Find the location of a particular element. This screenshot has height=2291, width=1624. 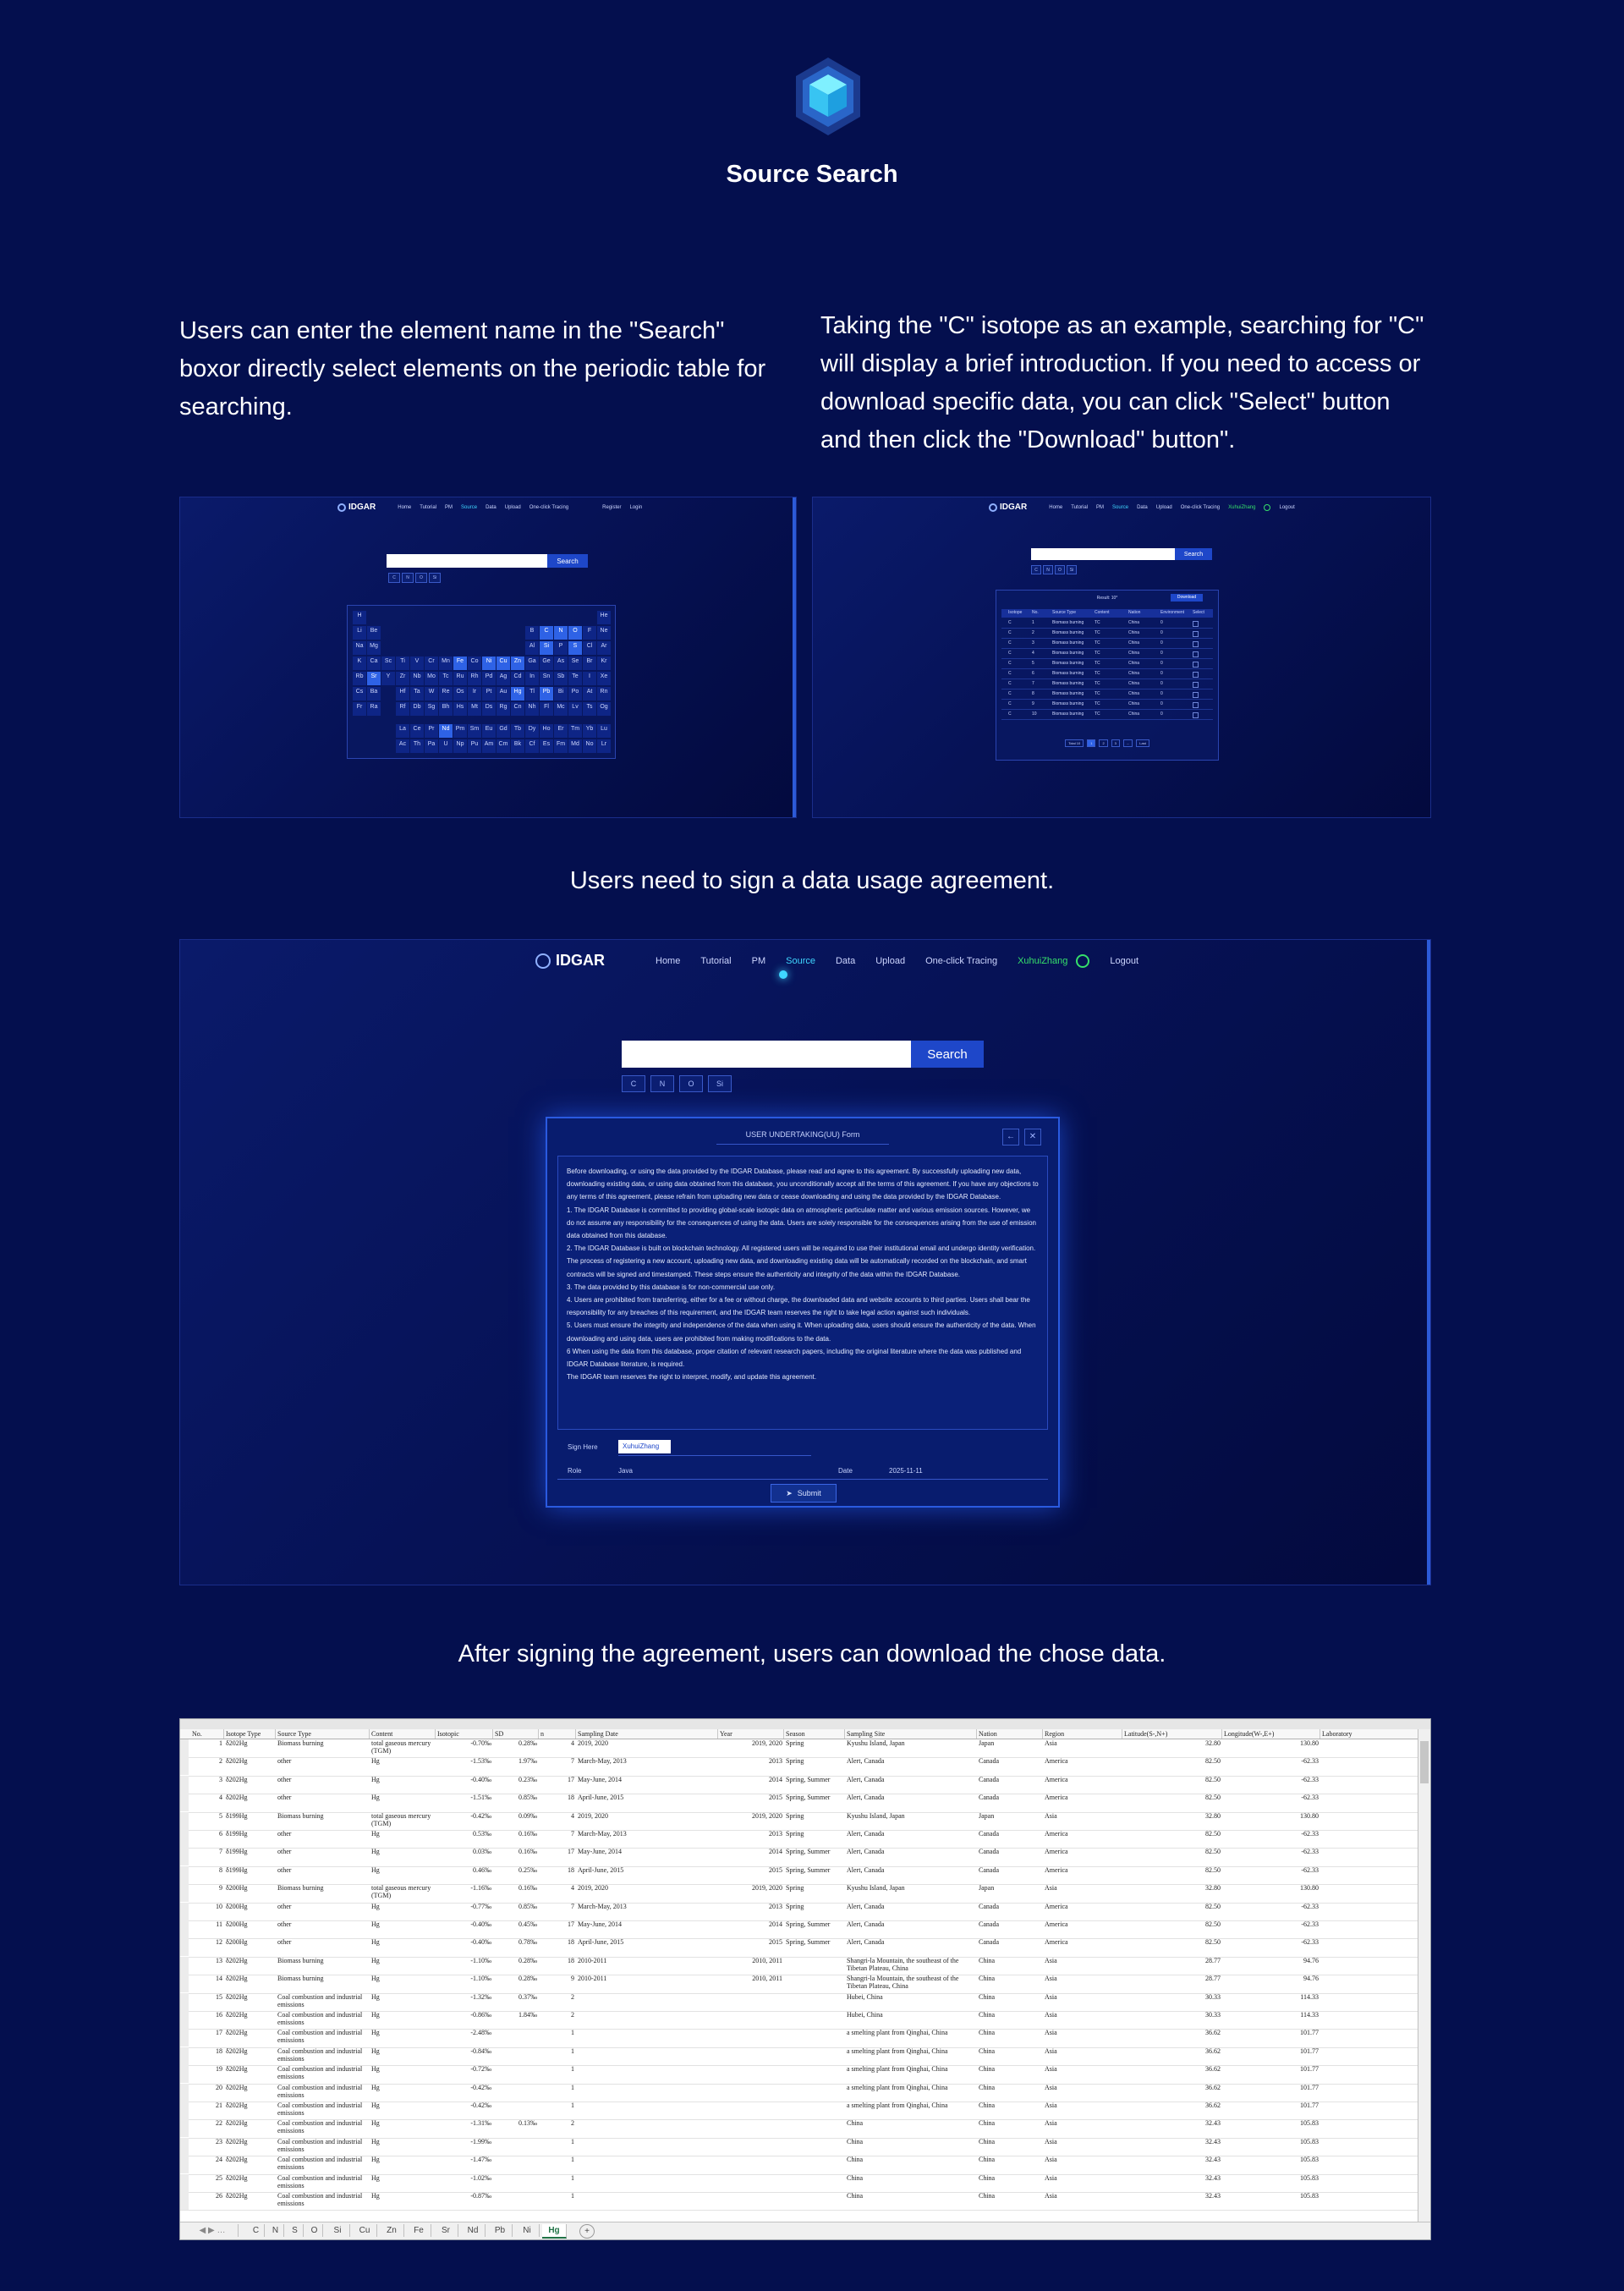

element-se: Se is located at coordinates (575, 663).